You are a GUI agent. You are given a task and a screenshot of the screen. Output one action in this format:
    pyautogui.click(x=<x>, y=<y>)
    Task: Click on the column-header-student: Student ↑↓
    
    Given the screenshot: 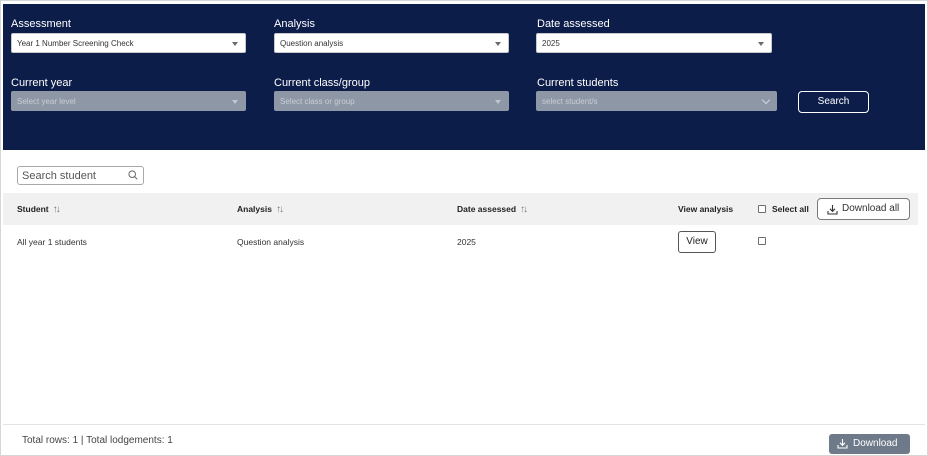 What is the action you would take?
    pyautogui.click(x=39, y=209)
    